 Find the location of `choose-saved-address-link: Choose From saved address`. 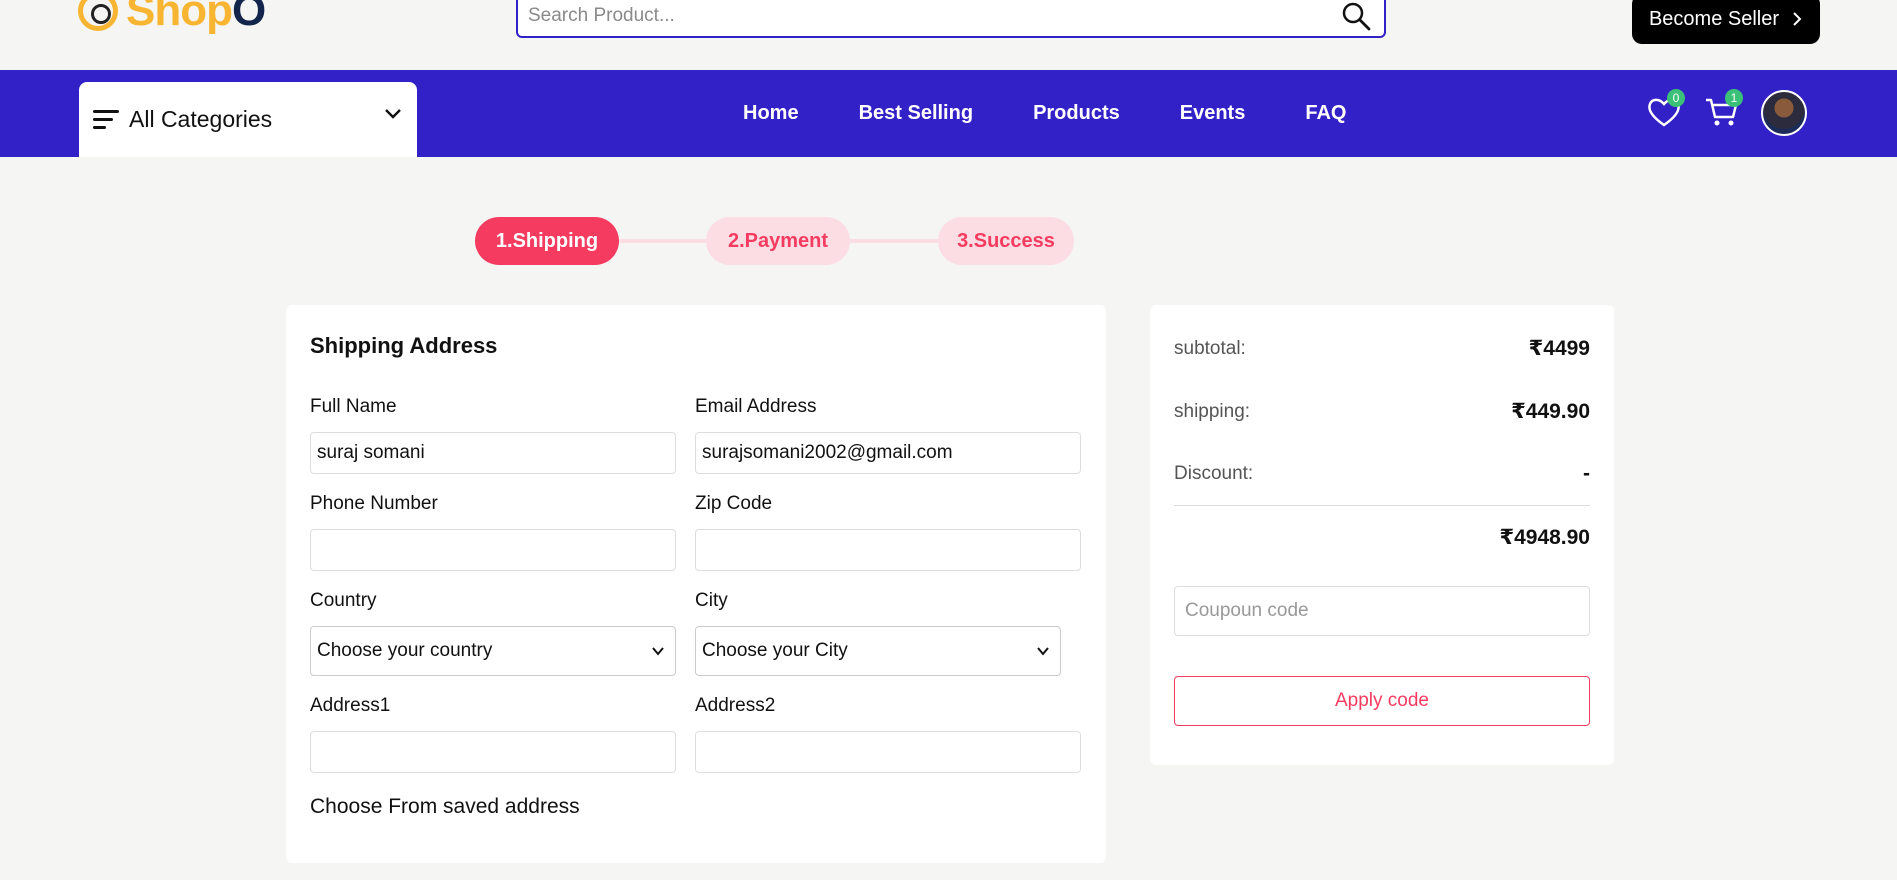

choose-saved-address-link: Choose From saved address is located at coordinates (445, 807).